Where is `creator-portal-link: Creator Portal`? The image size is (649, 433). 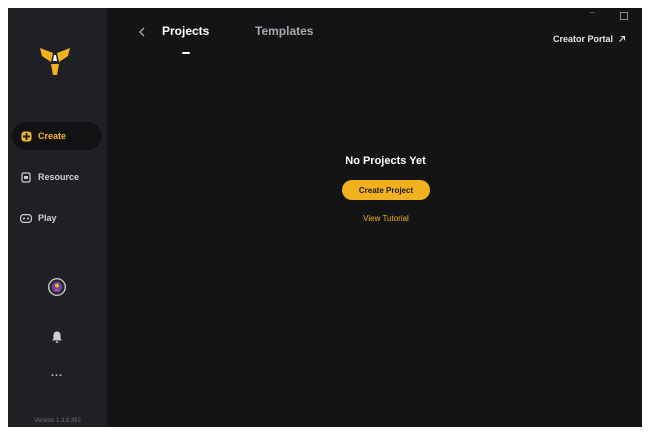
creator-portal-link: Creator Portal is located at coordinates (589, 39).